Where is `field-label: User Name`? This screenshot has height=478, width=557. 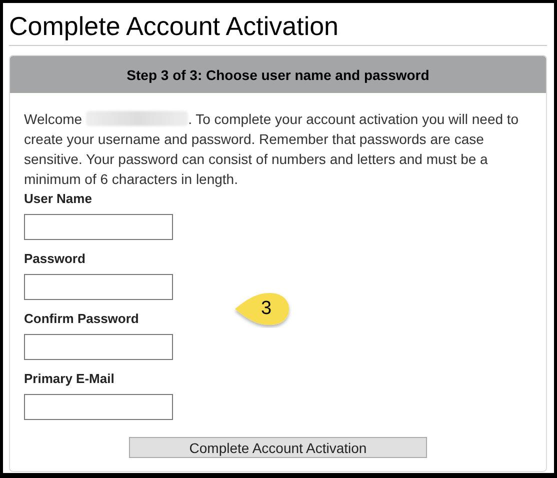 field-label: User Name is located at coordinates (58, 199).